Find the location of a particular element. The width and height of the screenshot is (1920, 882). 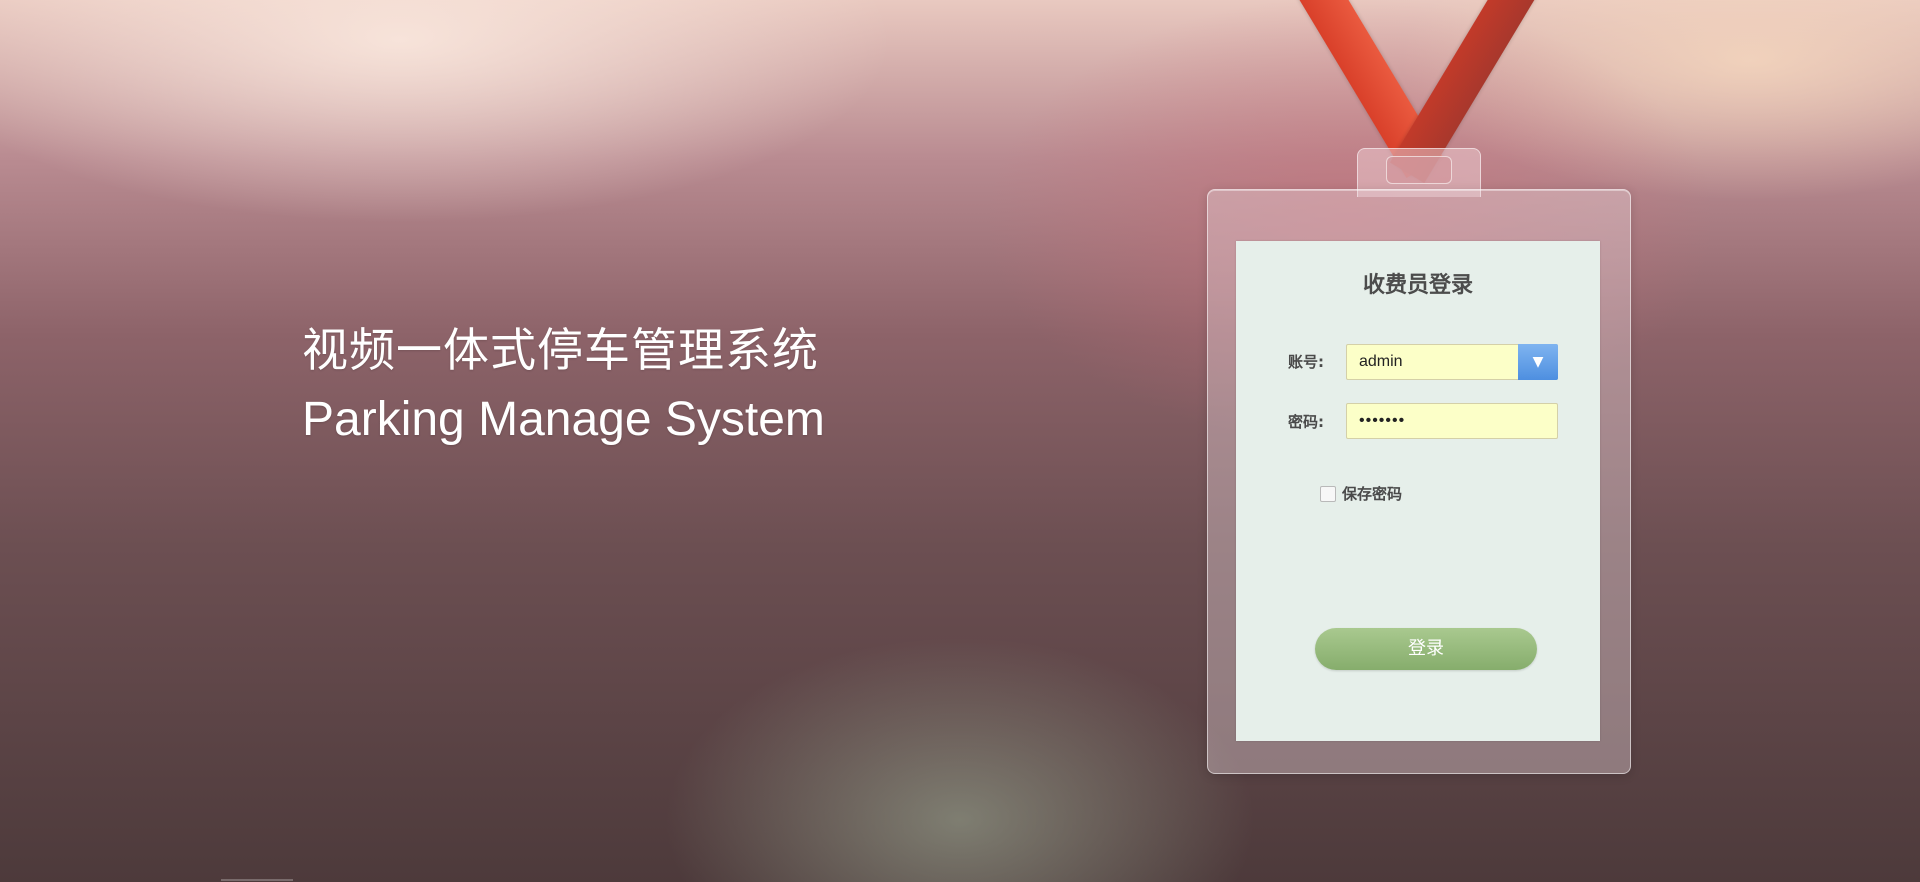

password-field is located at coordinates (1452, 421).